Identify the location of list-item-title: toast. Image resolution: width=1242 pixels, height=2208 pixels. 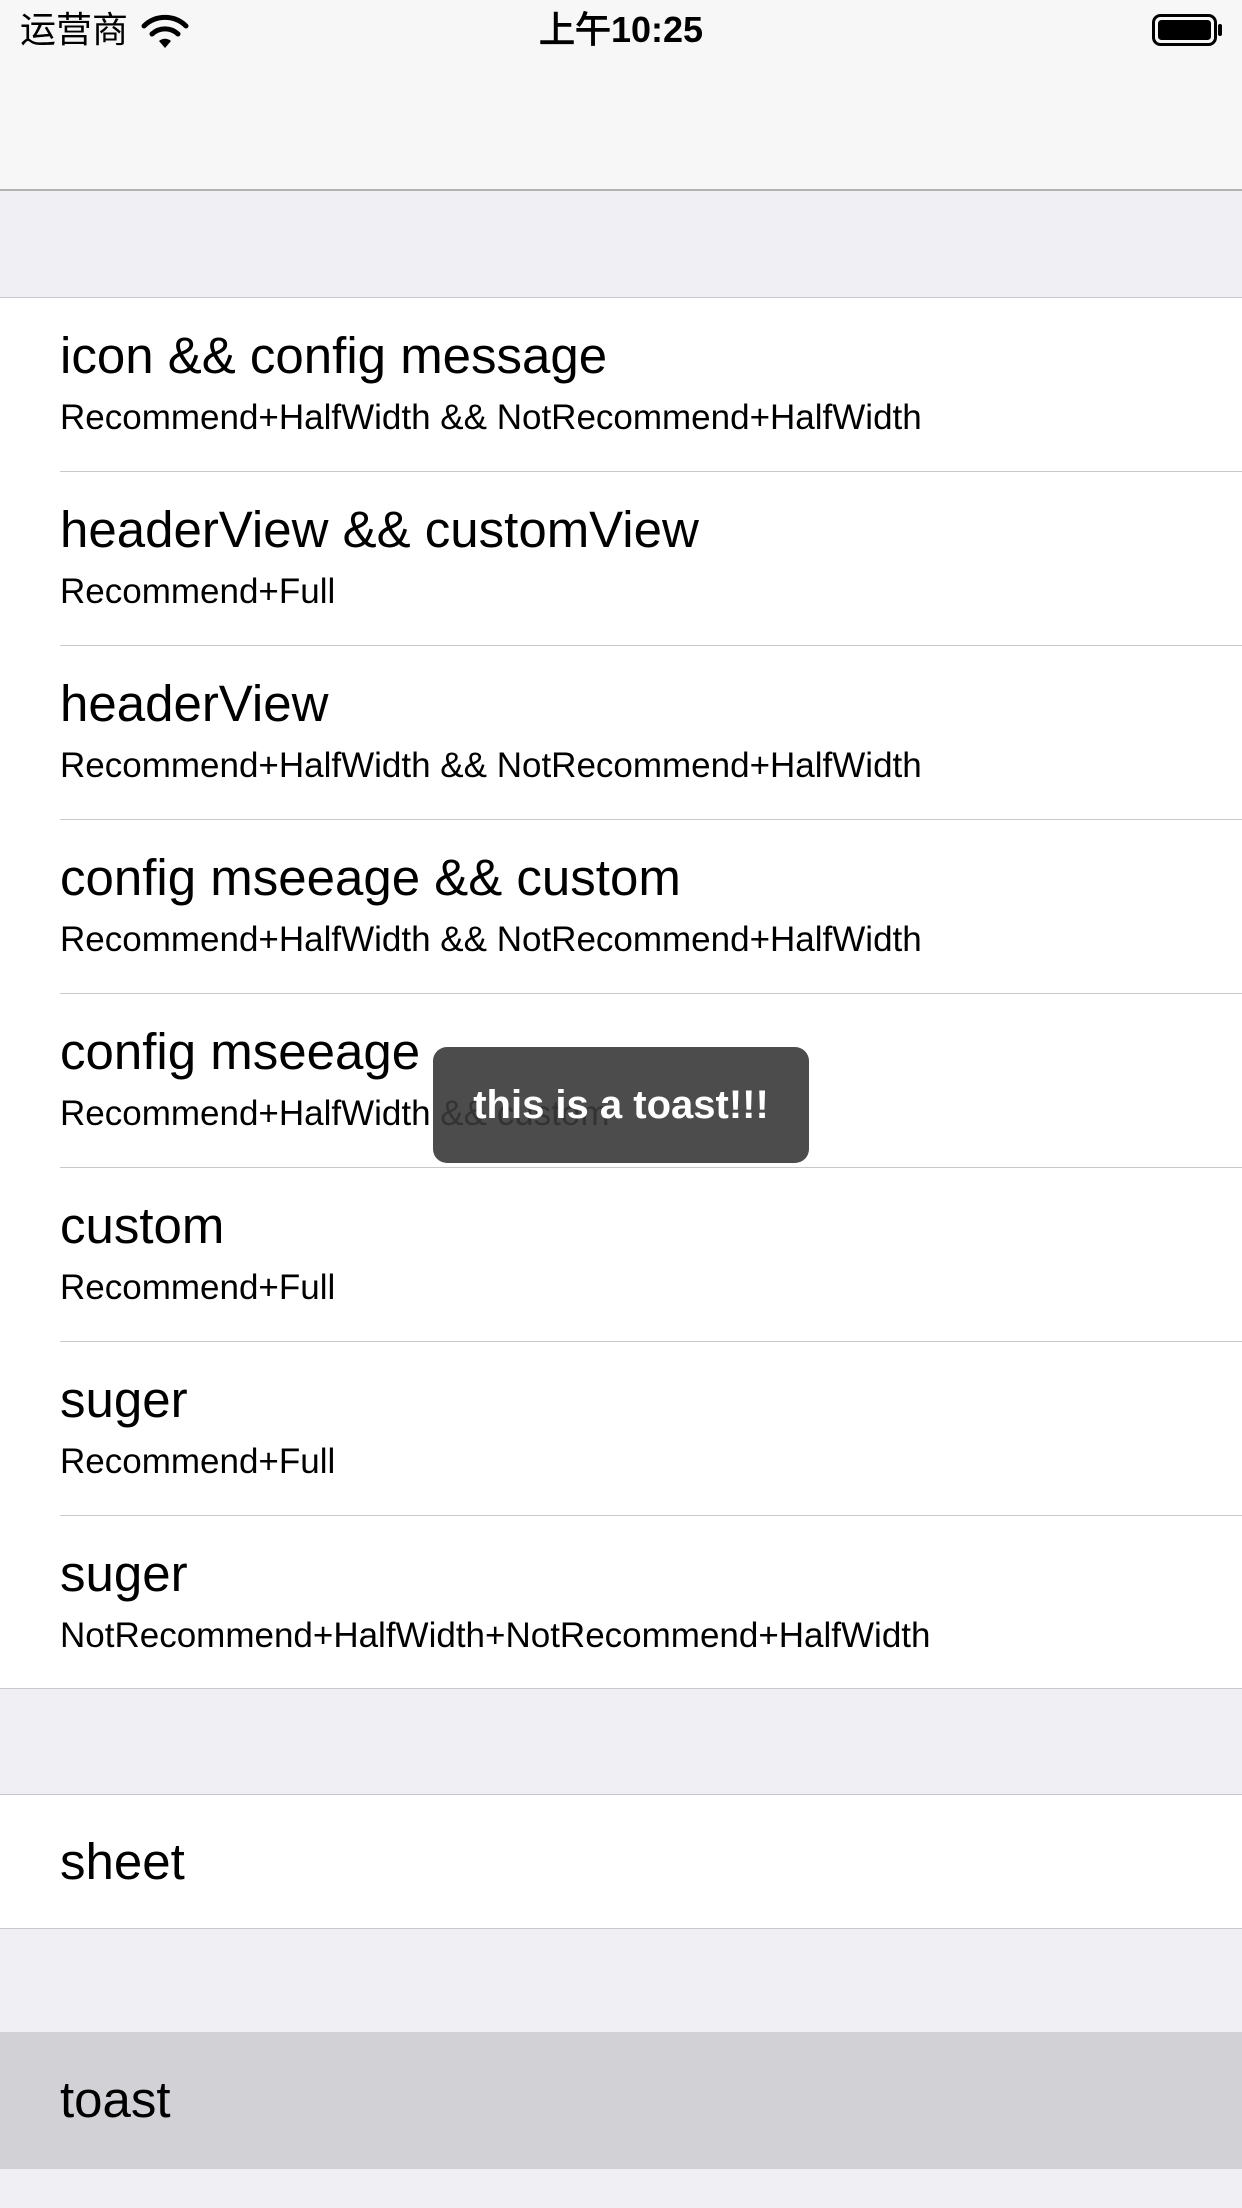
(115, 2099).